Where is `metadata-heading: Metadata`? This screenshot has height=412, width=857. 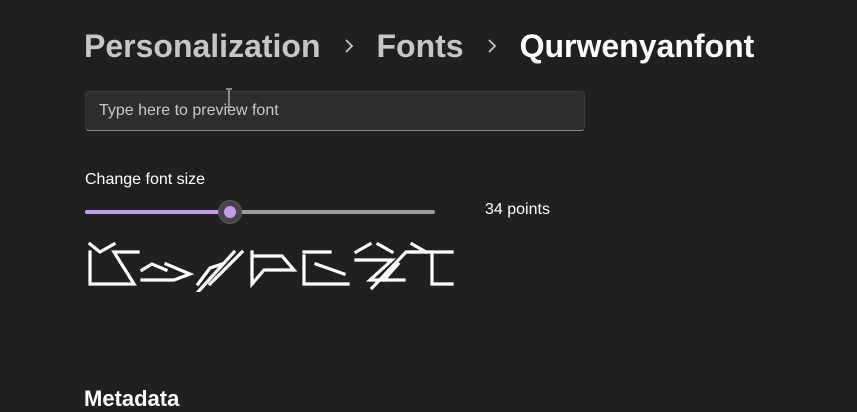 metadata-heading: Metadata is located at coordinates (132, 398).